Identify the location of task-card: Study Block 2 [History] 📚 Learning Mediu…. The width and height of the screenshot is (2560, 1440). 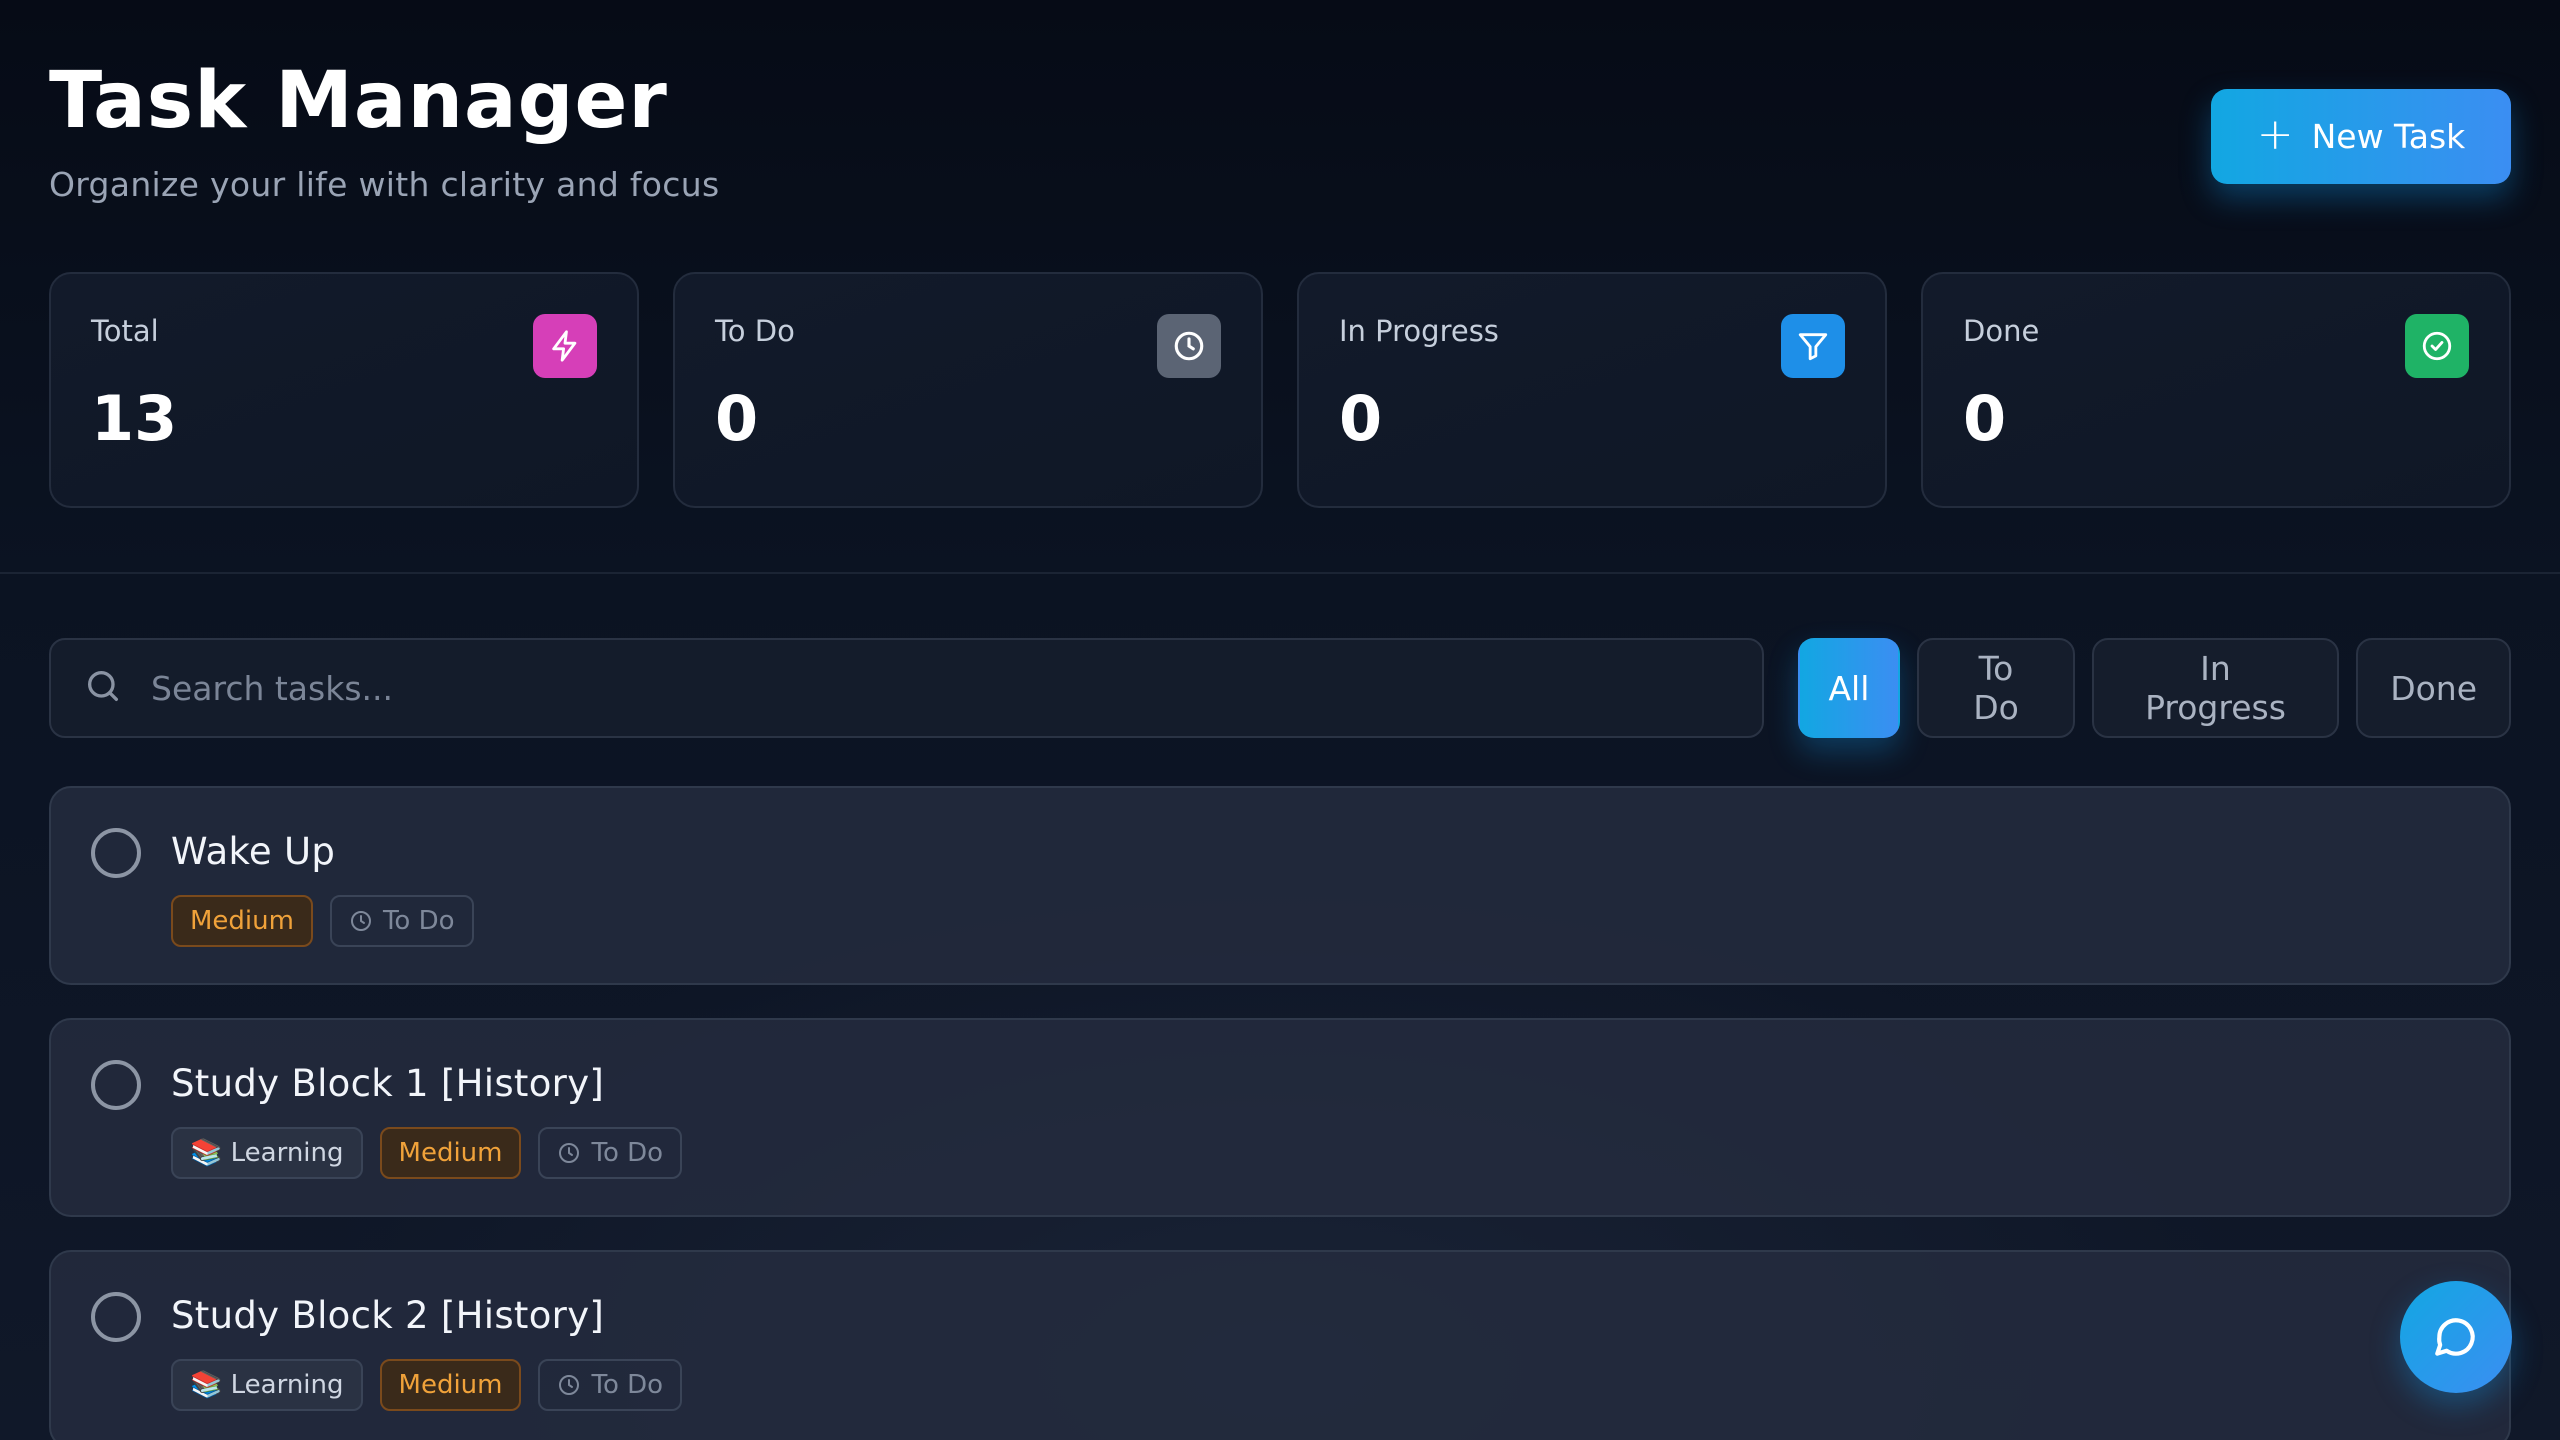
(1280, 1345).